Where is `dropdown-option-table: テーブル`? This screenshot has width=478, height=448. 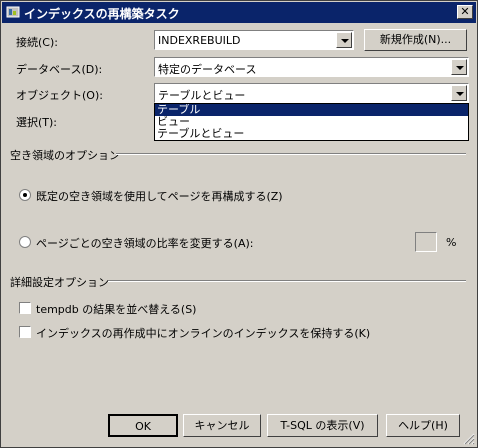 dropdown-option-table: テーブル is located at coordinates (311, 110).